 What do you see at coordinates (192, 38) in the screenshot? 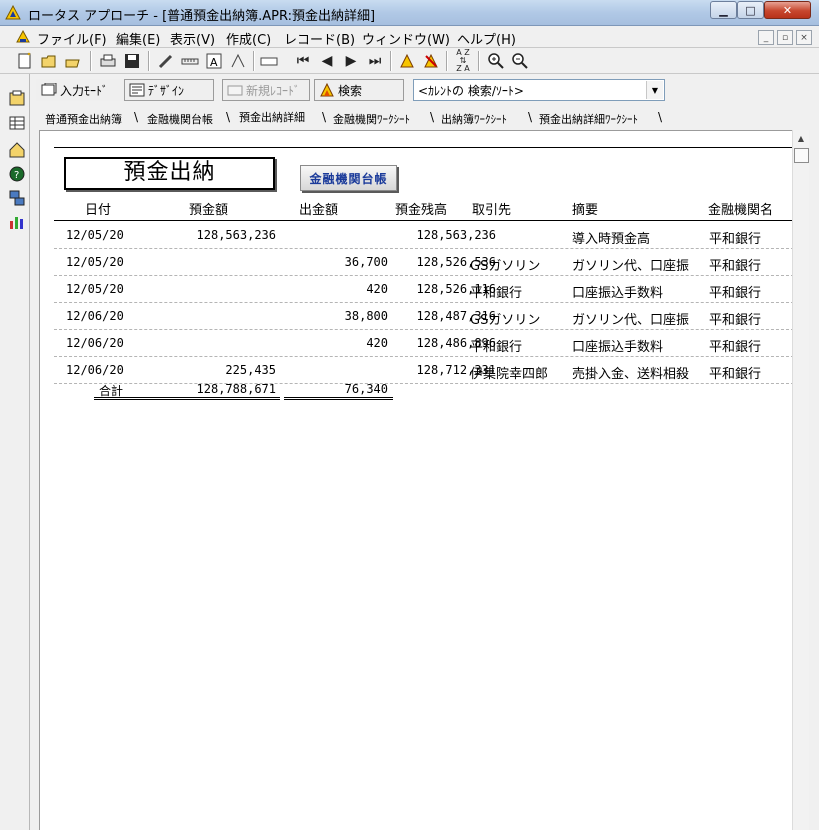
I see `menu-view: 表示(V)` at bounding box center [192, 38].